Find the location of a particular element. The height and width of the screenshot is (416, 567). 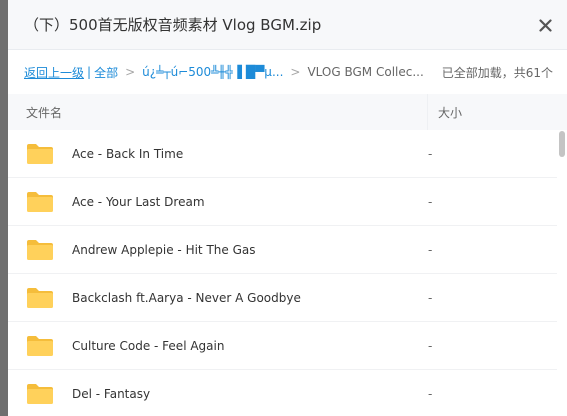

list-item: Andrew Applepie - Hit The Gas - is located at coordinates (282, 250).